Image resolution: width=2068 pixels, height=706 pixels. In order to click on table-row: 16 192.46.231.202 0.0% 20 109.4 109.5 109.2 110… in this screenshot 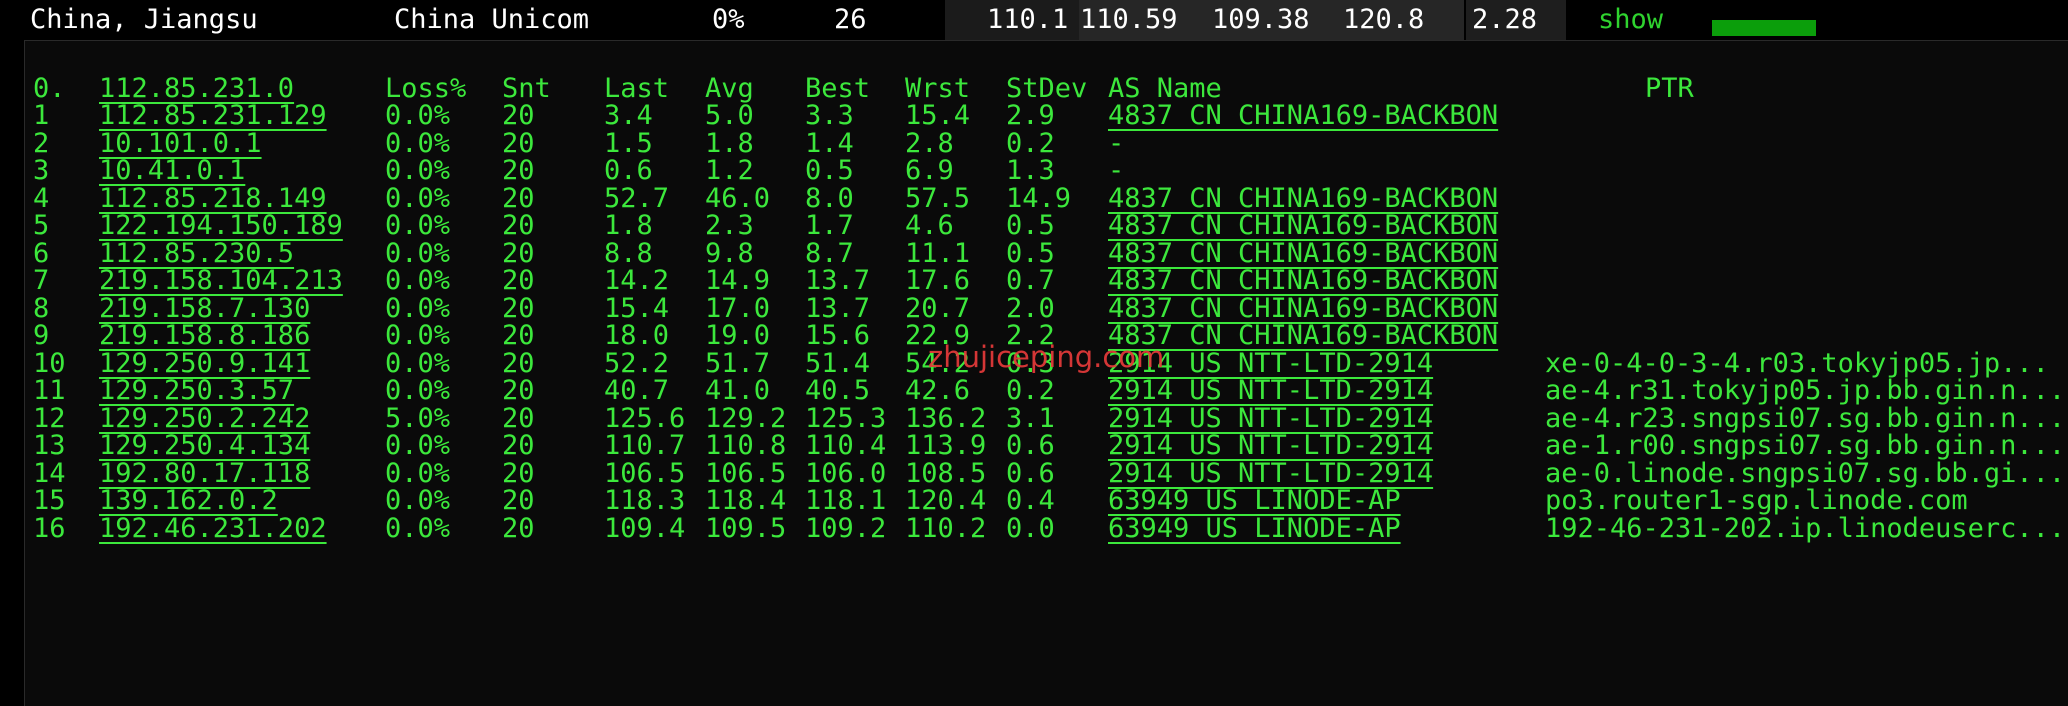, I will do `click(1046, 529)`.